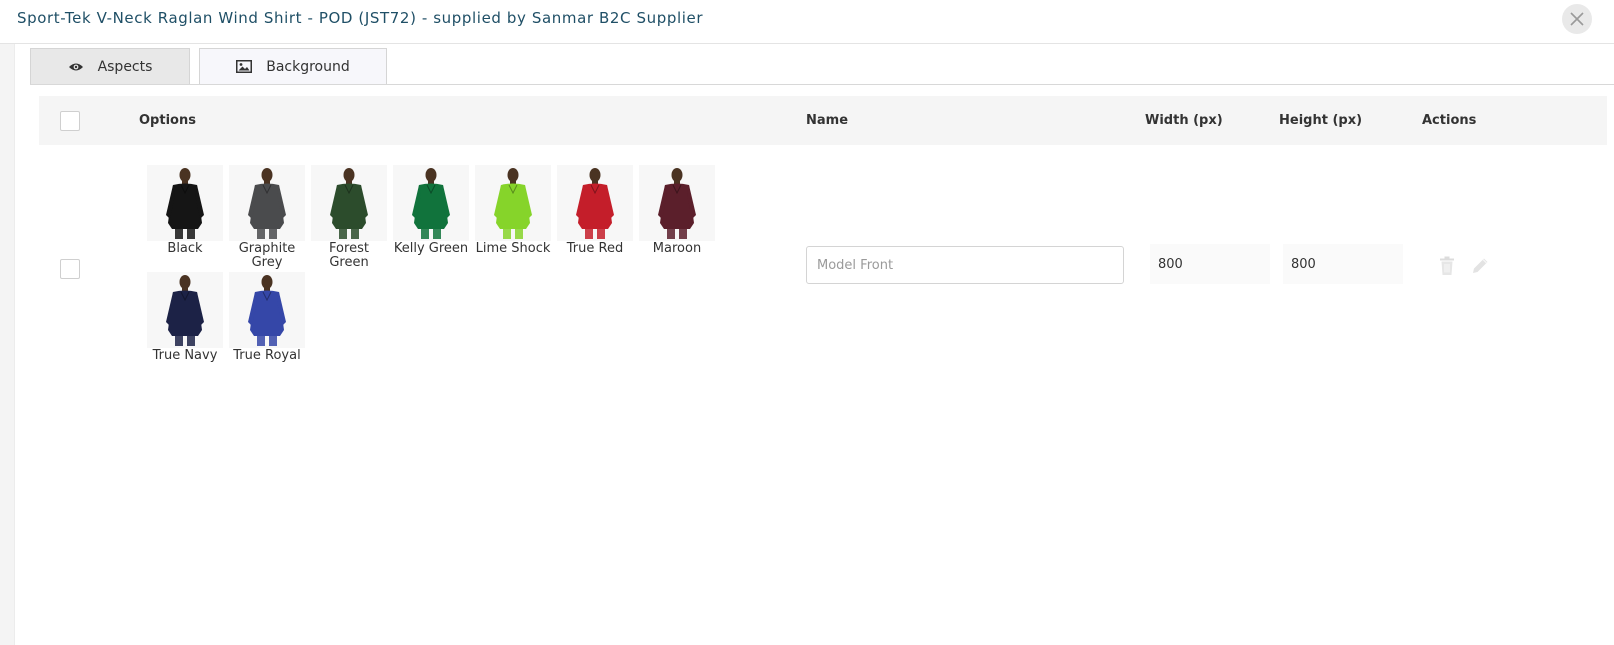 The height and width of the screenshot is (645, 1614). I want to click on option-swatch: Maroon, so click(677, 210).